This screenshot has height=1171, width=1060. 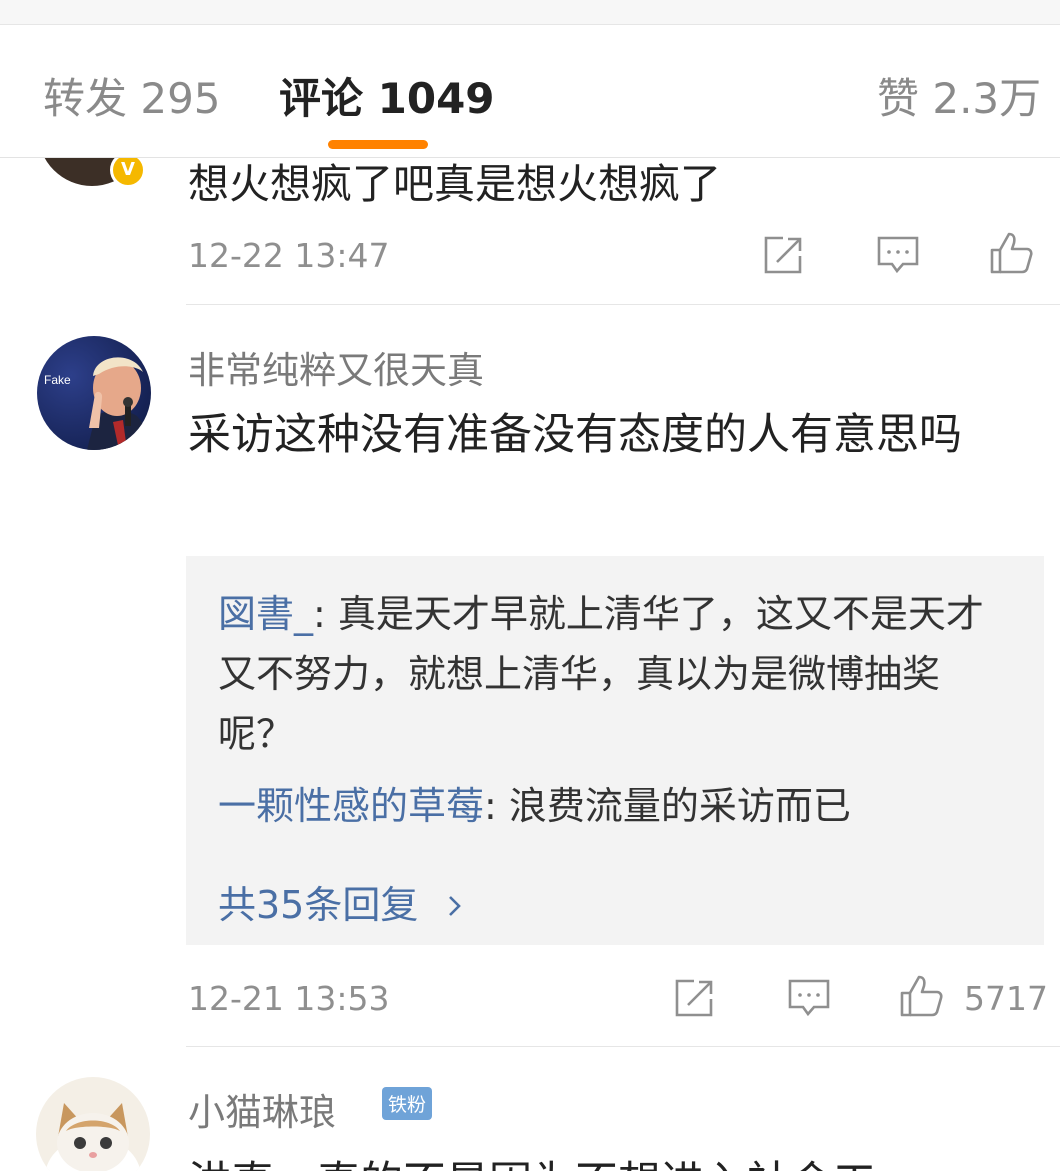 I want to click on tab-likes: 赞 2.3万, so click(x=959, y=95).